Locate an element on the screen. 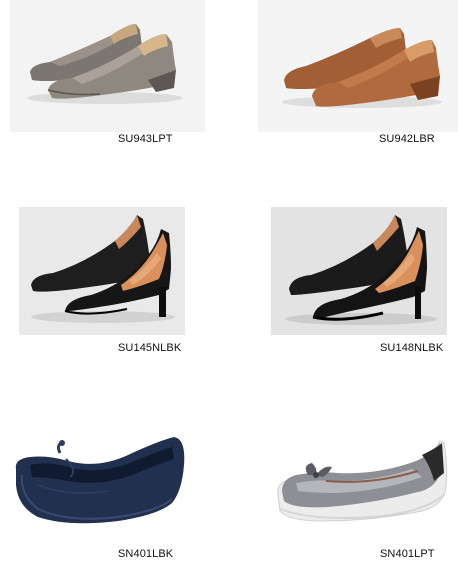 Image resolution: width=458 pixels, height=570 pixels. black-heel-pump-image is located at coordinates (103, 269).